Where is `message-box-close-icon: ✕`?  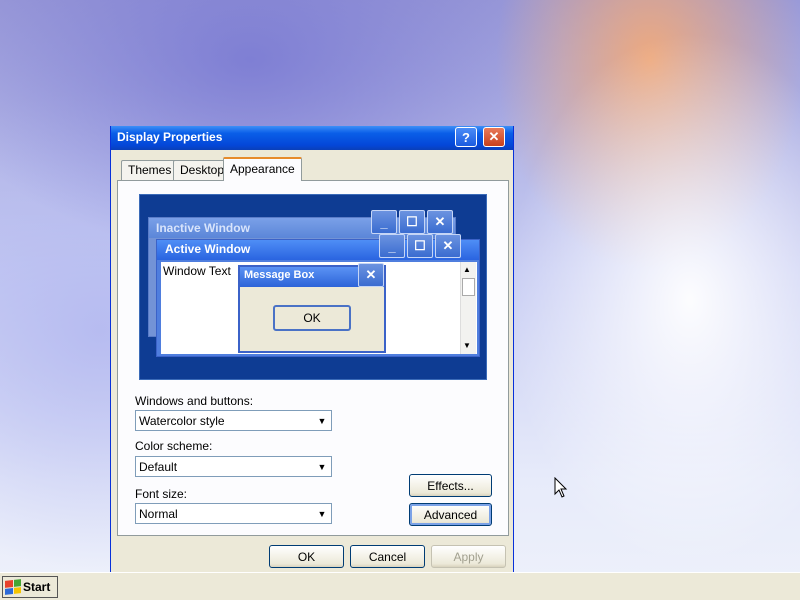
message-box-close-icon: ✕ is located at coordinates (371, 275).